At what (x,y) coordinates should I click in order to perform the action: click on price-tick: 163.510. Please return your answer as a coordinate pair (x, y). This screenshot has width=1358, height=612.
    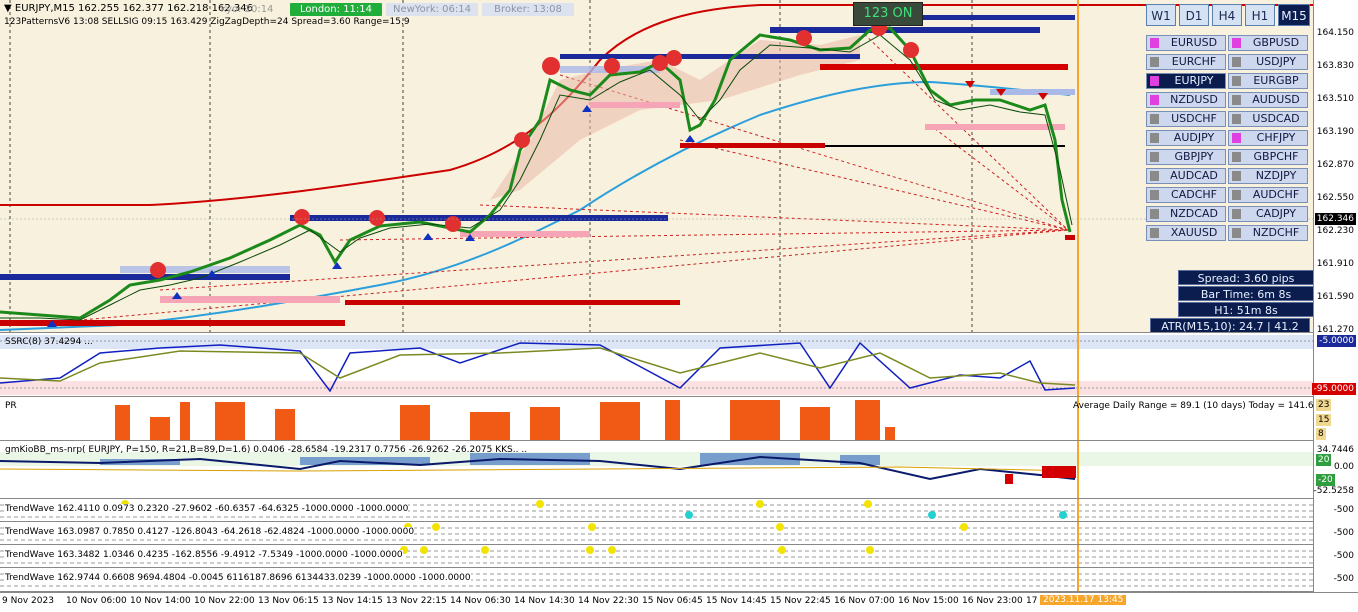
    Looking at the image, I should click on (1335, 99).